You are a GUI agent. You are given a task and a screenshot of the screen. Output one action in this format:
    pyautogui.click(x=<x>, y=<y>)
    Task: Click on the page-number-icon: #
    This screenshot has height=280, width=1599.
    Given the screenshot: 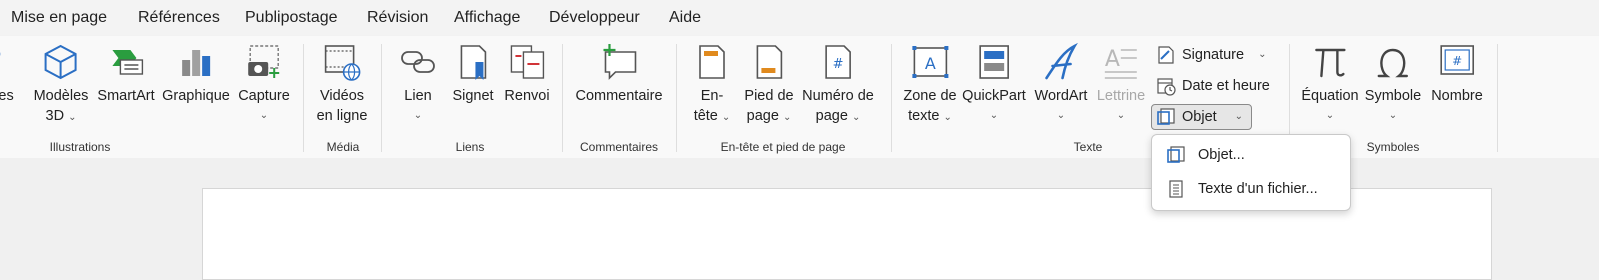 What is the action you would take?
    pyautogui.click(x=838, y=62)
    